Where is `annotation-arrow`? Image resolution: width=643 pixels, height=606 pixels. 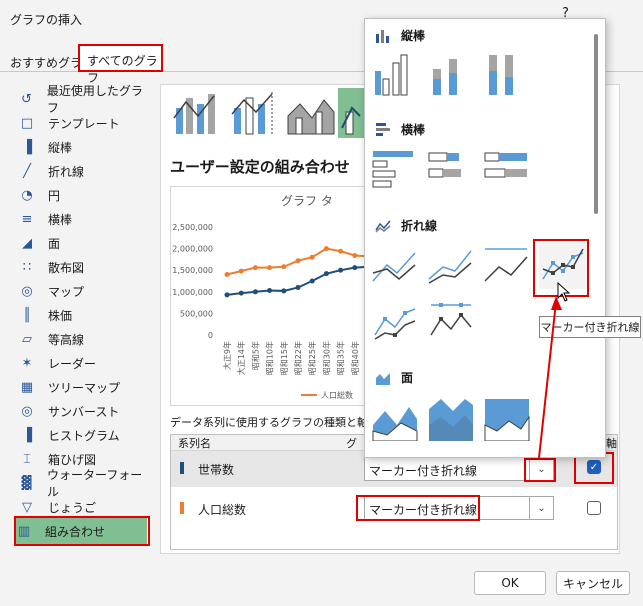
annotation-arrow is located at coordinates (550, 377).